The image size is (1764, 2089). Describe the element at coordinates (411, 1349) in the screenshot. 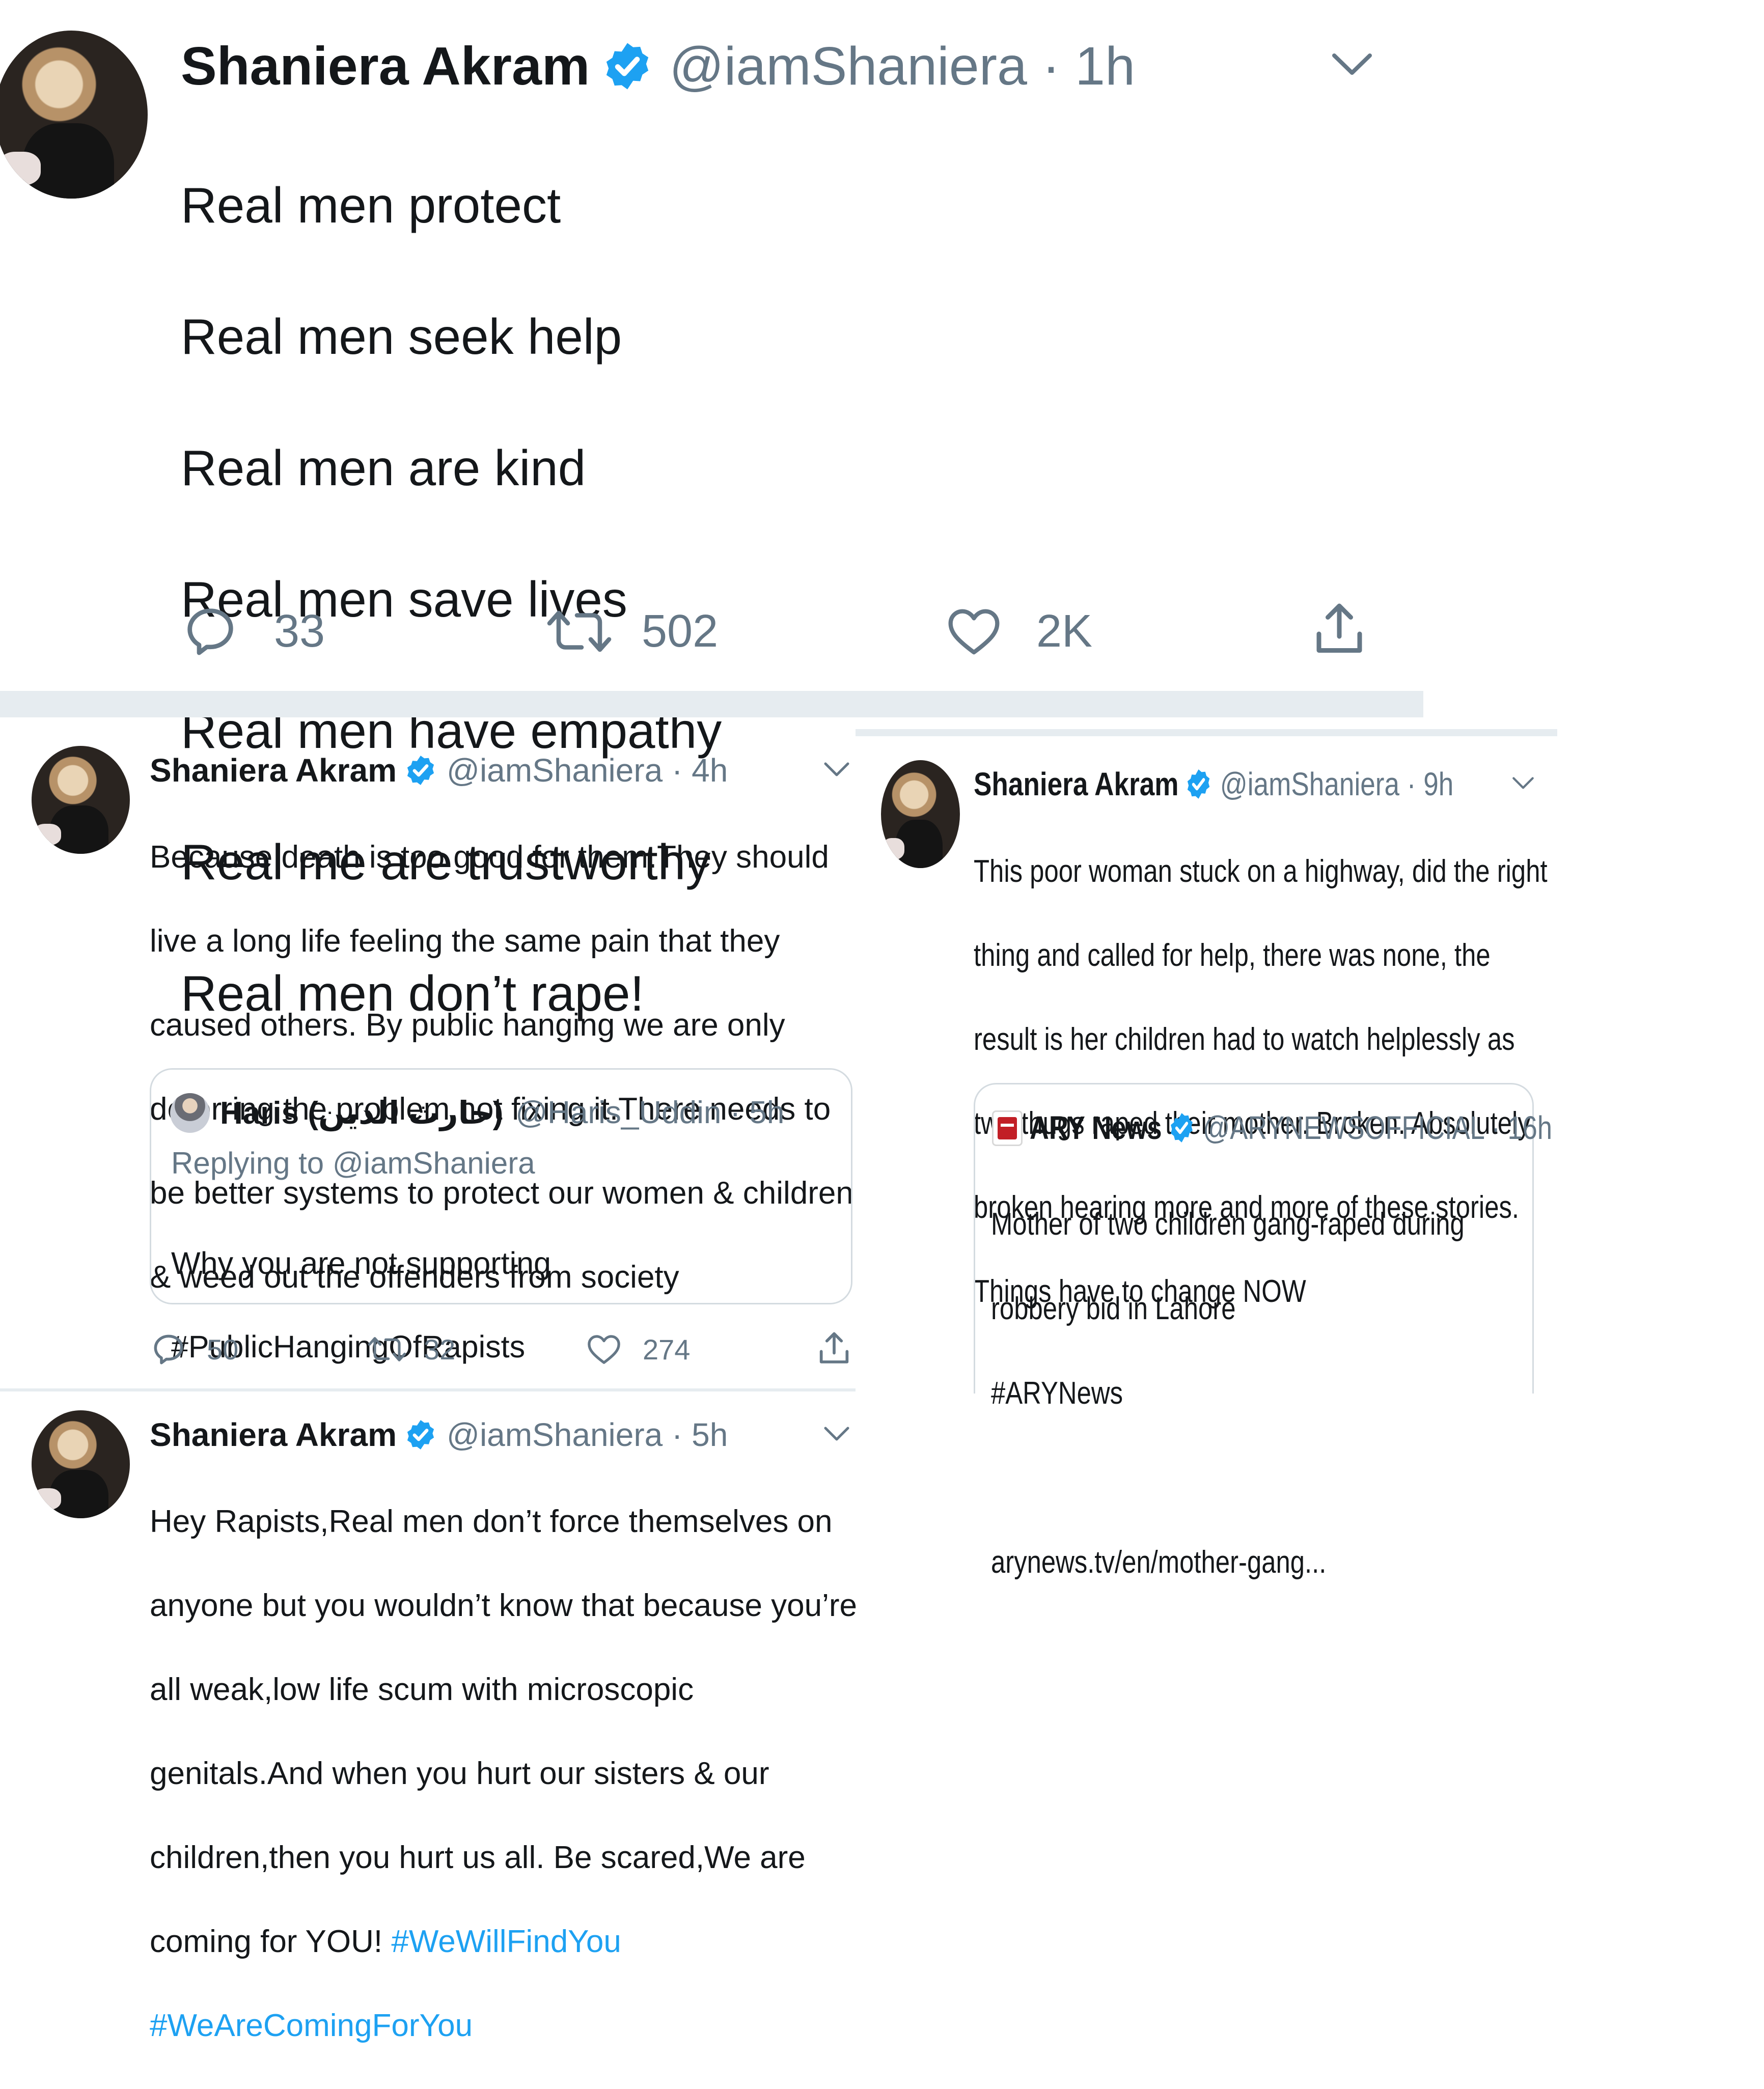

I see `retweet-button: 32` at that location.